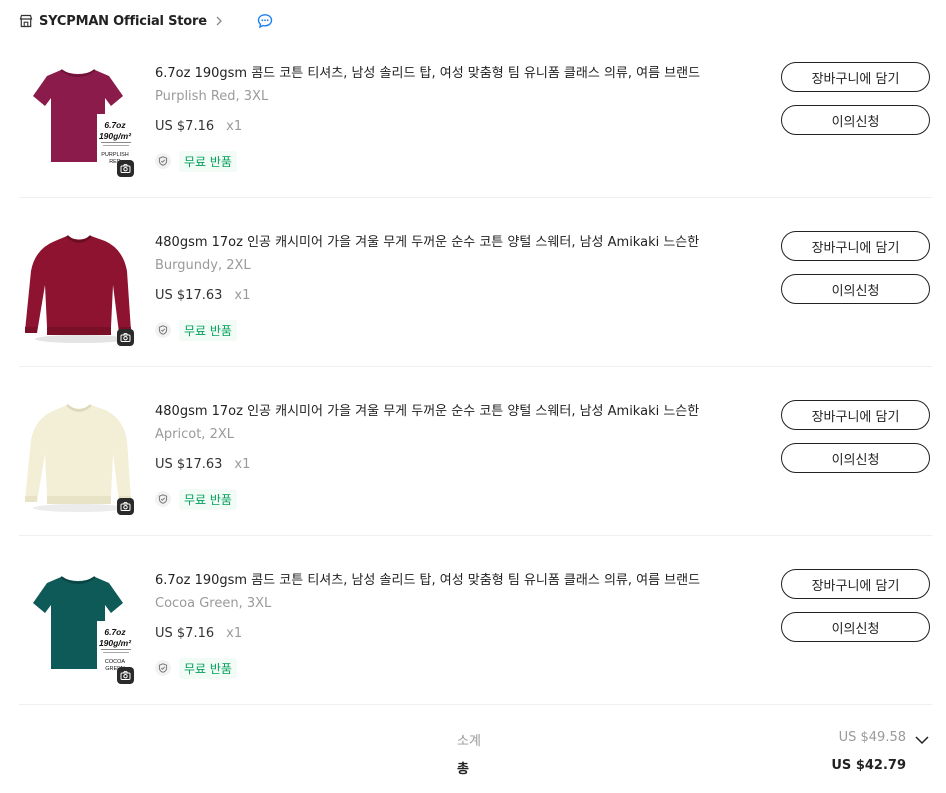  Describe the element at coordinates (115, 155) in the screenshot. I see `svg-text: PURPLISH` at that location.